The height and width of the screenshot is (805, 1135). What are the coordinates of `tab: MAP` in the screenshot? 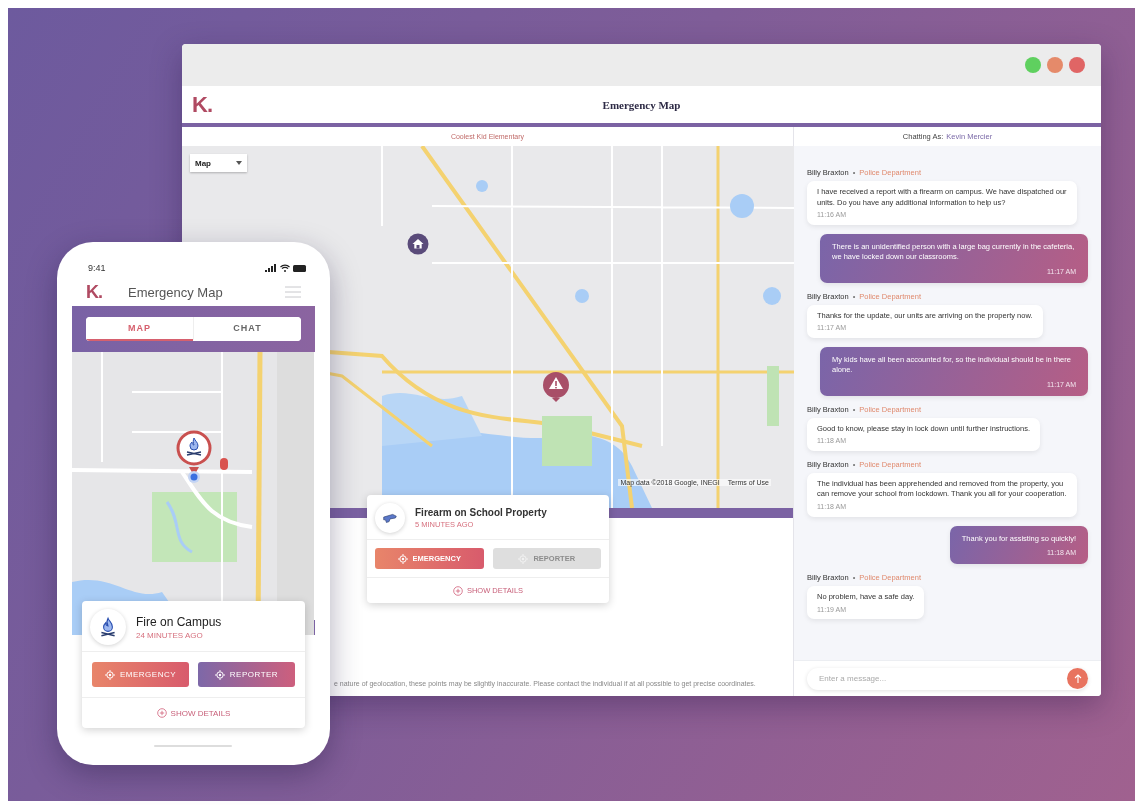 It's located at (139, 329).